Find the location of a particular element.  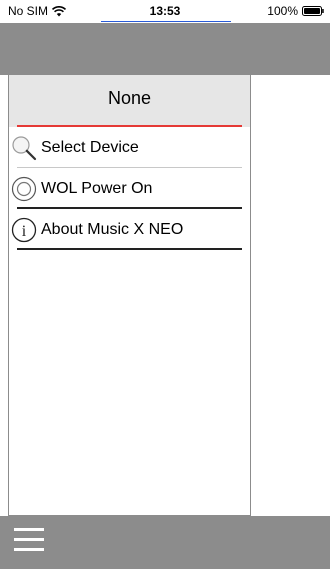

menu-divider is located at coordinates (129, 249).